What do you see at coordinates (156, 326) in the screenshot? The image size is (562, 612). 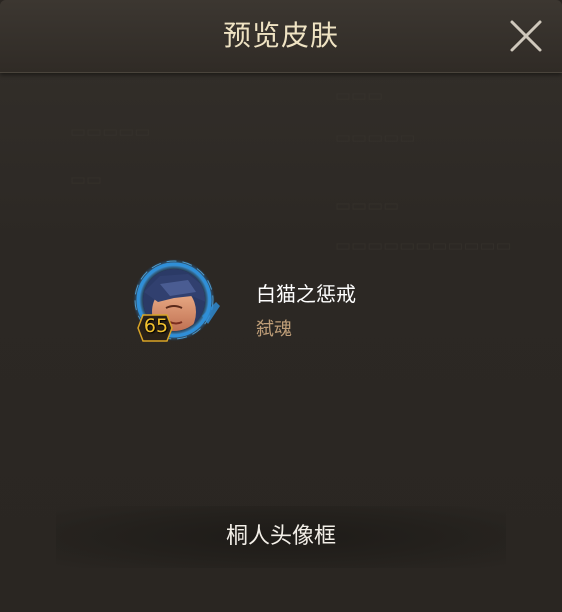 I see `hero-level: 65` at bounding box center [156, 326].